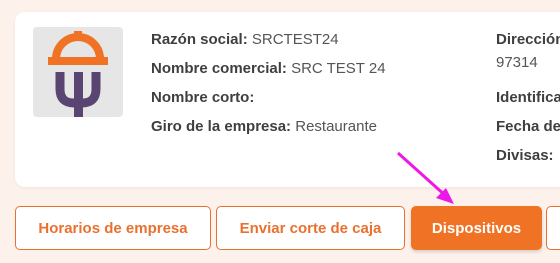 The width and height of the screenshot is (560, 263). I want to click on field-value: SRCTEST24, so click(295, 39).